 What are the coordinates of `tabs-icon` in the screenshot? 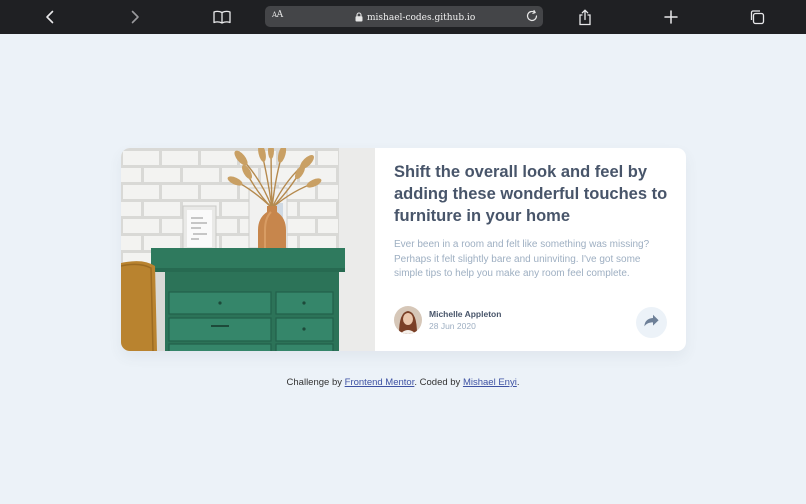 It's located at (757, 17).